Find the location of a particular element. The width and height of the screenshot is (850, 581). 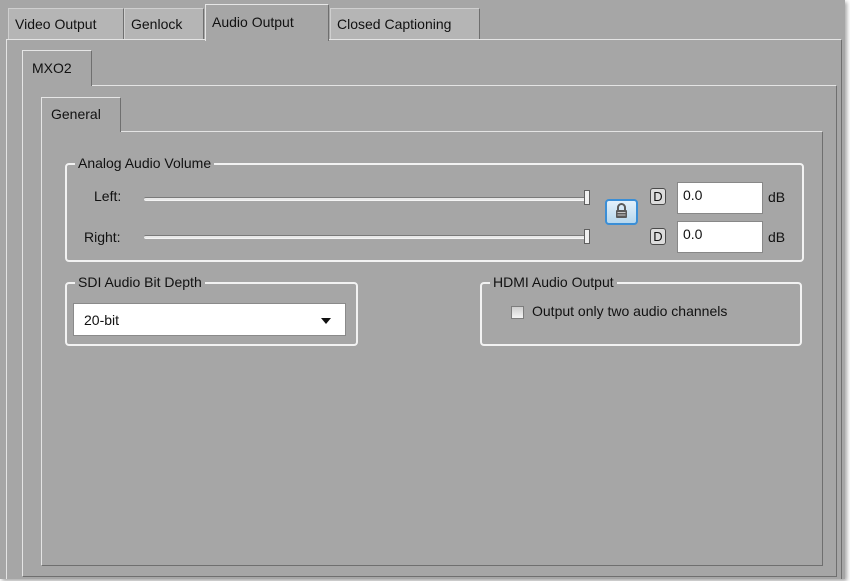

tab-genlock: Genlock is located at coordinates (164, 23).